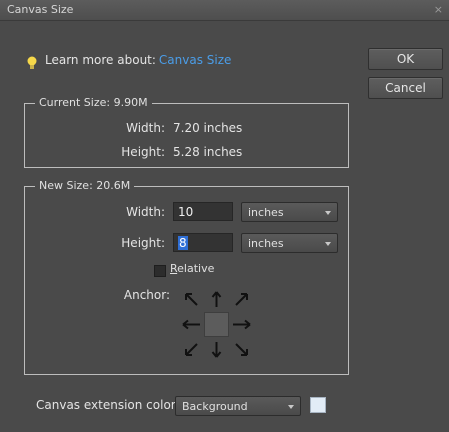 The image size is (449, 432). I want to click on relative-checkbox, so click(160, 271).